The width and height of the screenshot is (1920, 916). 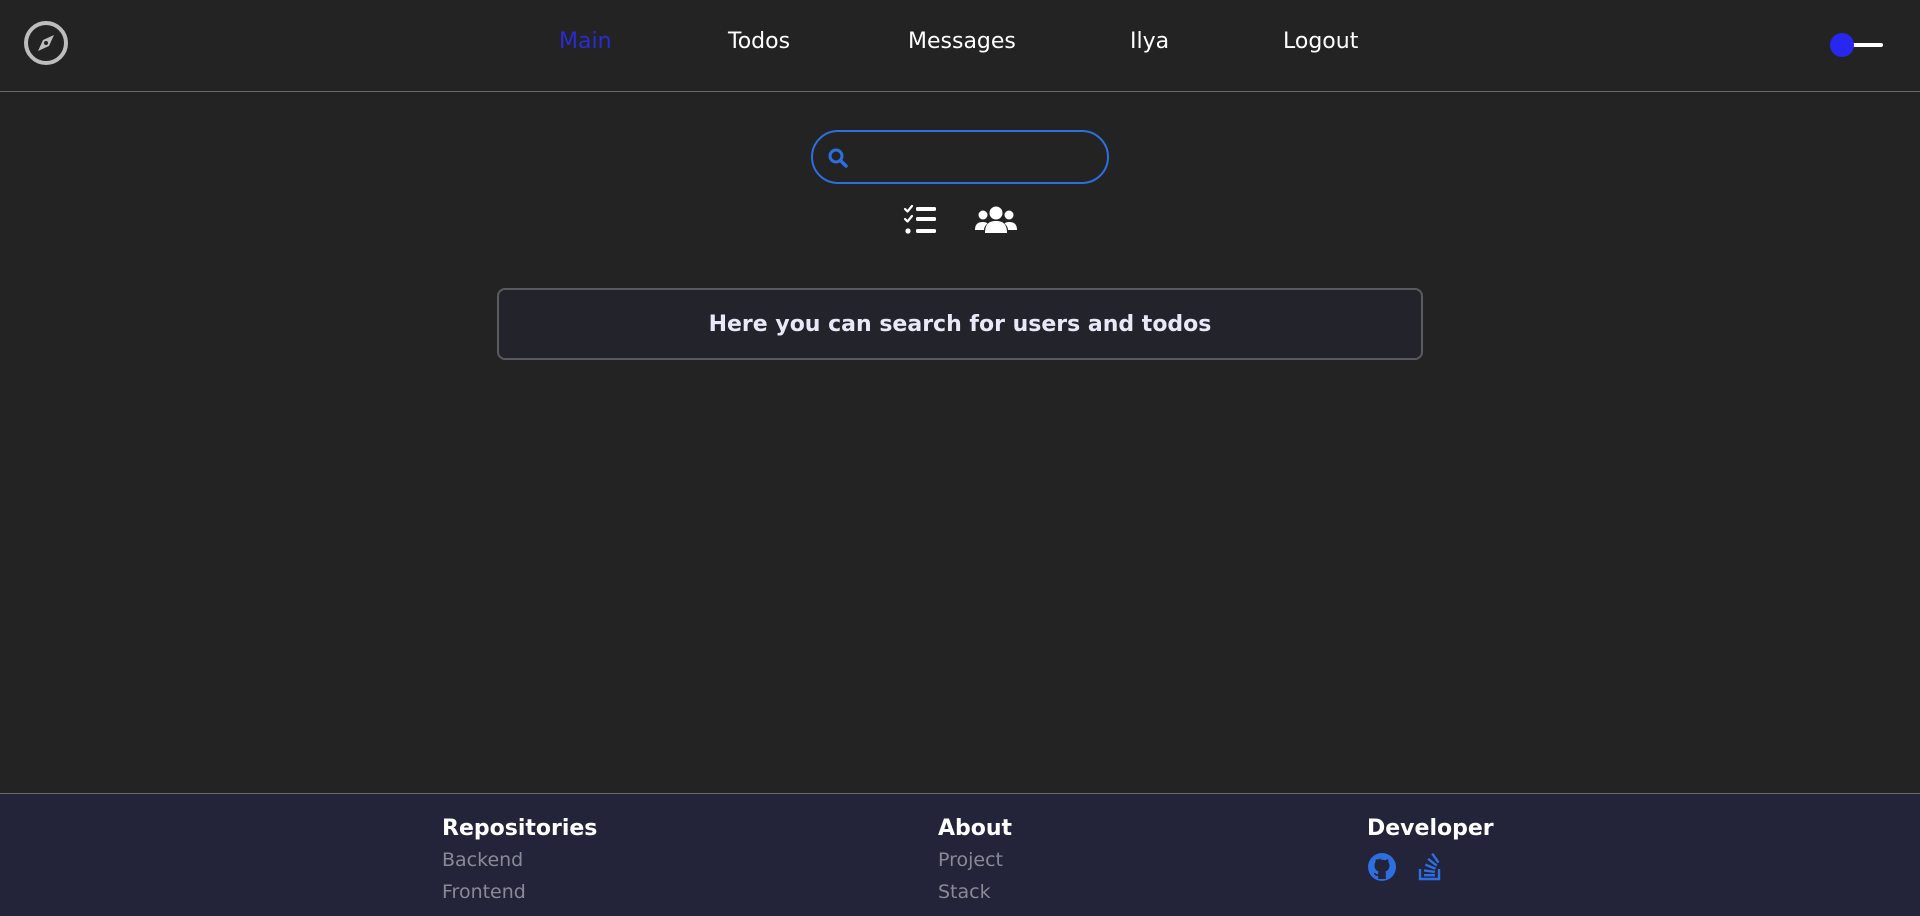 I want to click on footer-link-project: Project, so click(x=975, y=860).